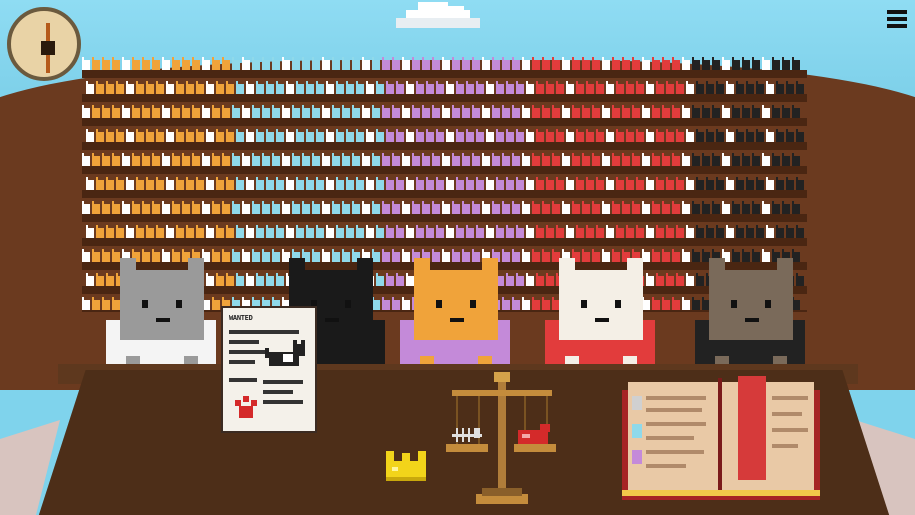 Image resolution: width=915 pixels, height=515 pixels. What do you see at coordinates (501, 442) in the screenshot?
I see `scale-of-justice-icon` at bounding box center [501, 442].